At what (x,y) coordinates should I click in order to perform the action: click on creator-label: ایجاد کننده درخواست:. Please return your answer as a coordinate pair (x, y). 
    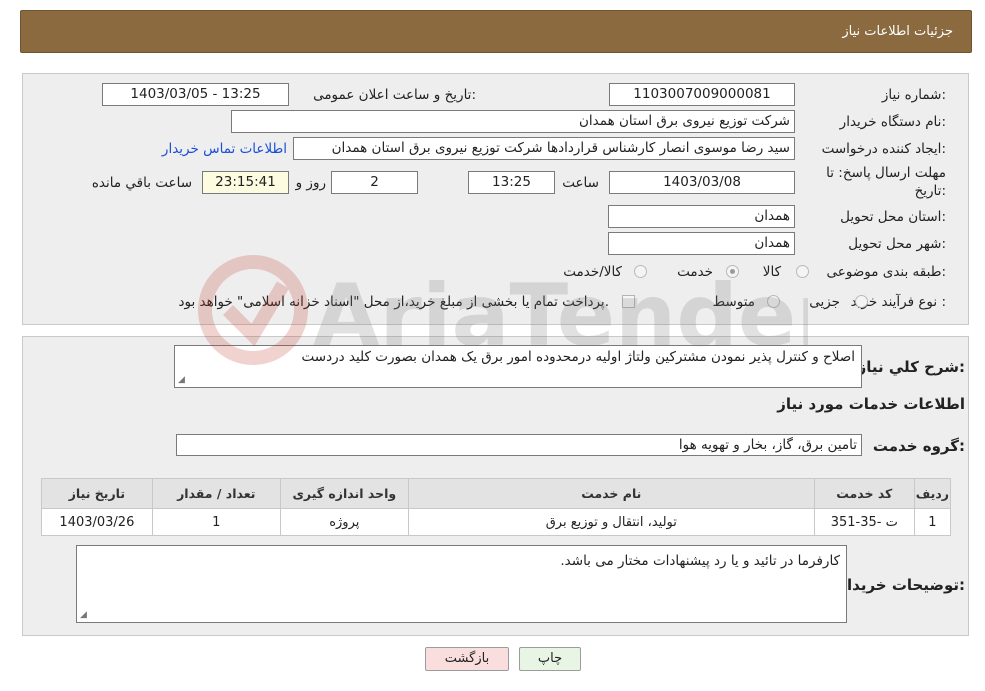
    Looking at the image, I should click on (883, 149).